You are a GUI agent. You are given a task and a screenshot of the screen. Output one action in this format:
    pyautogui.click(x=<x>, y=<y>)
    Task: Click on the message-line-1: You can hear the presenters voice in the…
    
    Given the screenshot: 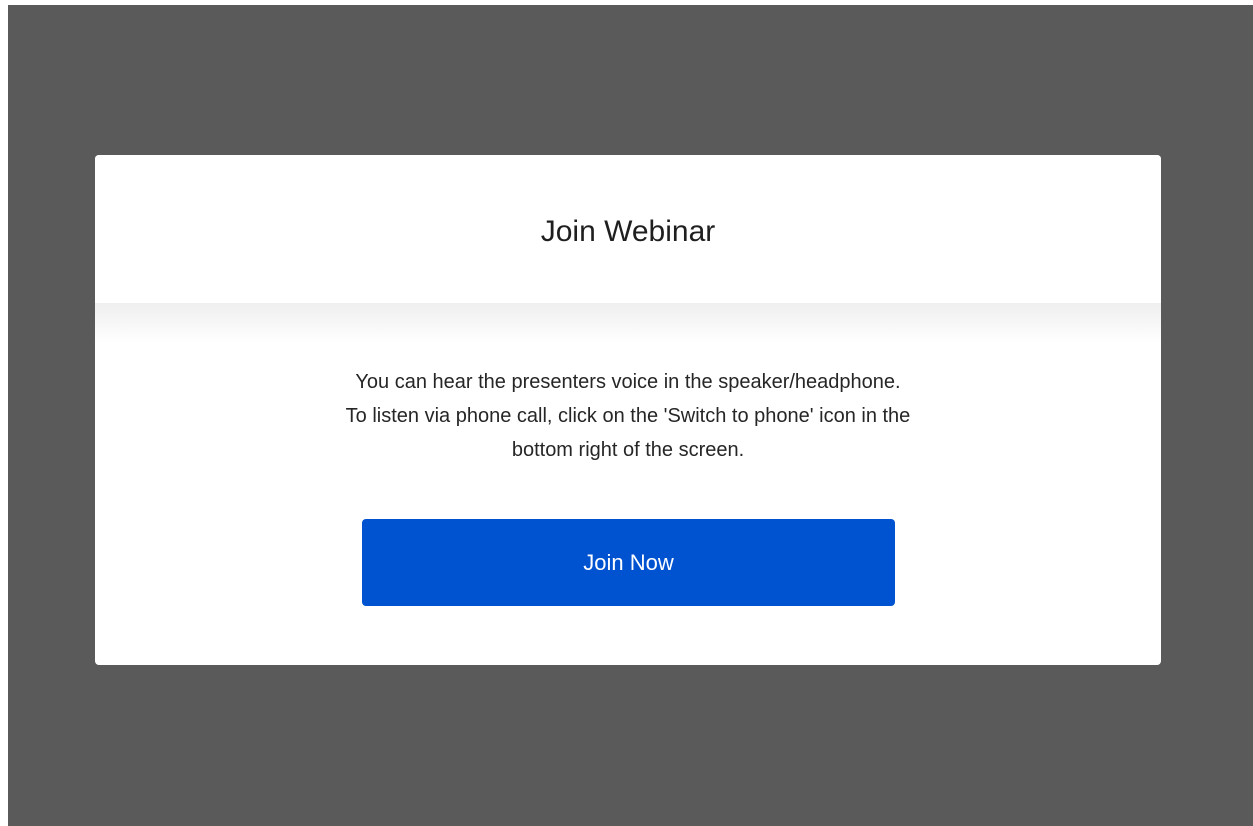 What is the action you would take?
    pyautogui.click(x=628, y=382)
    